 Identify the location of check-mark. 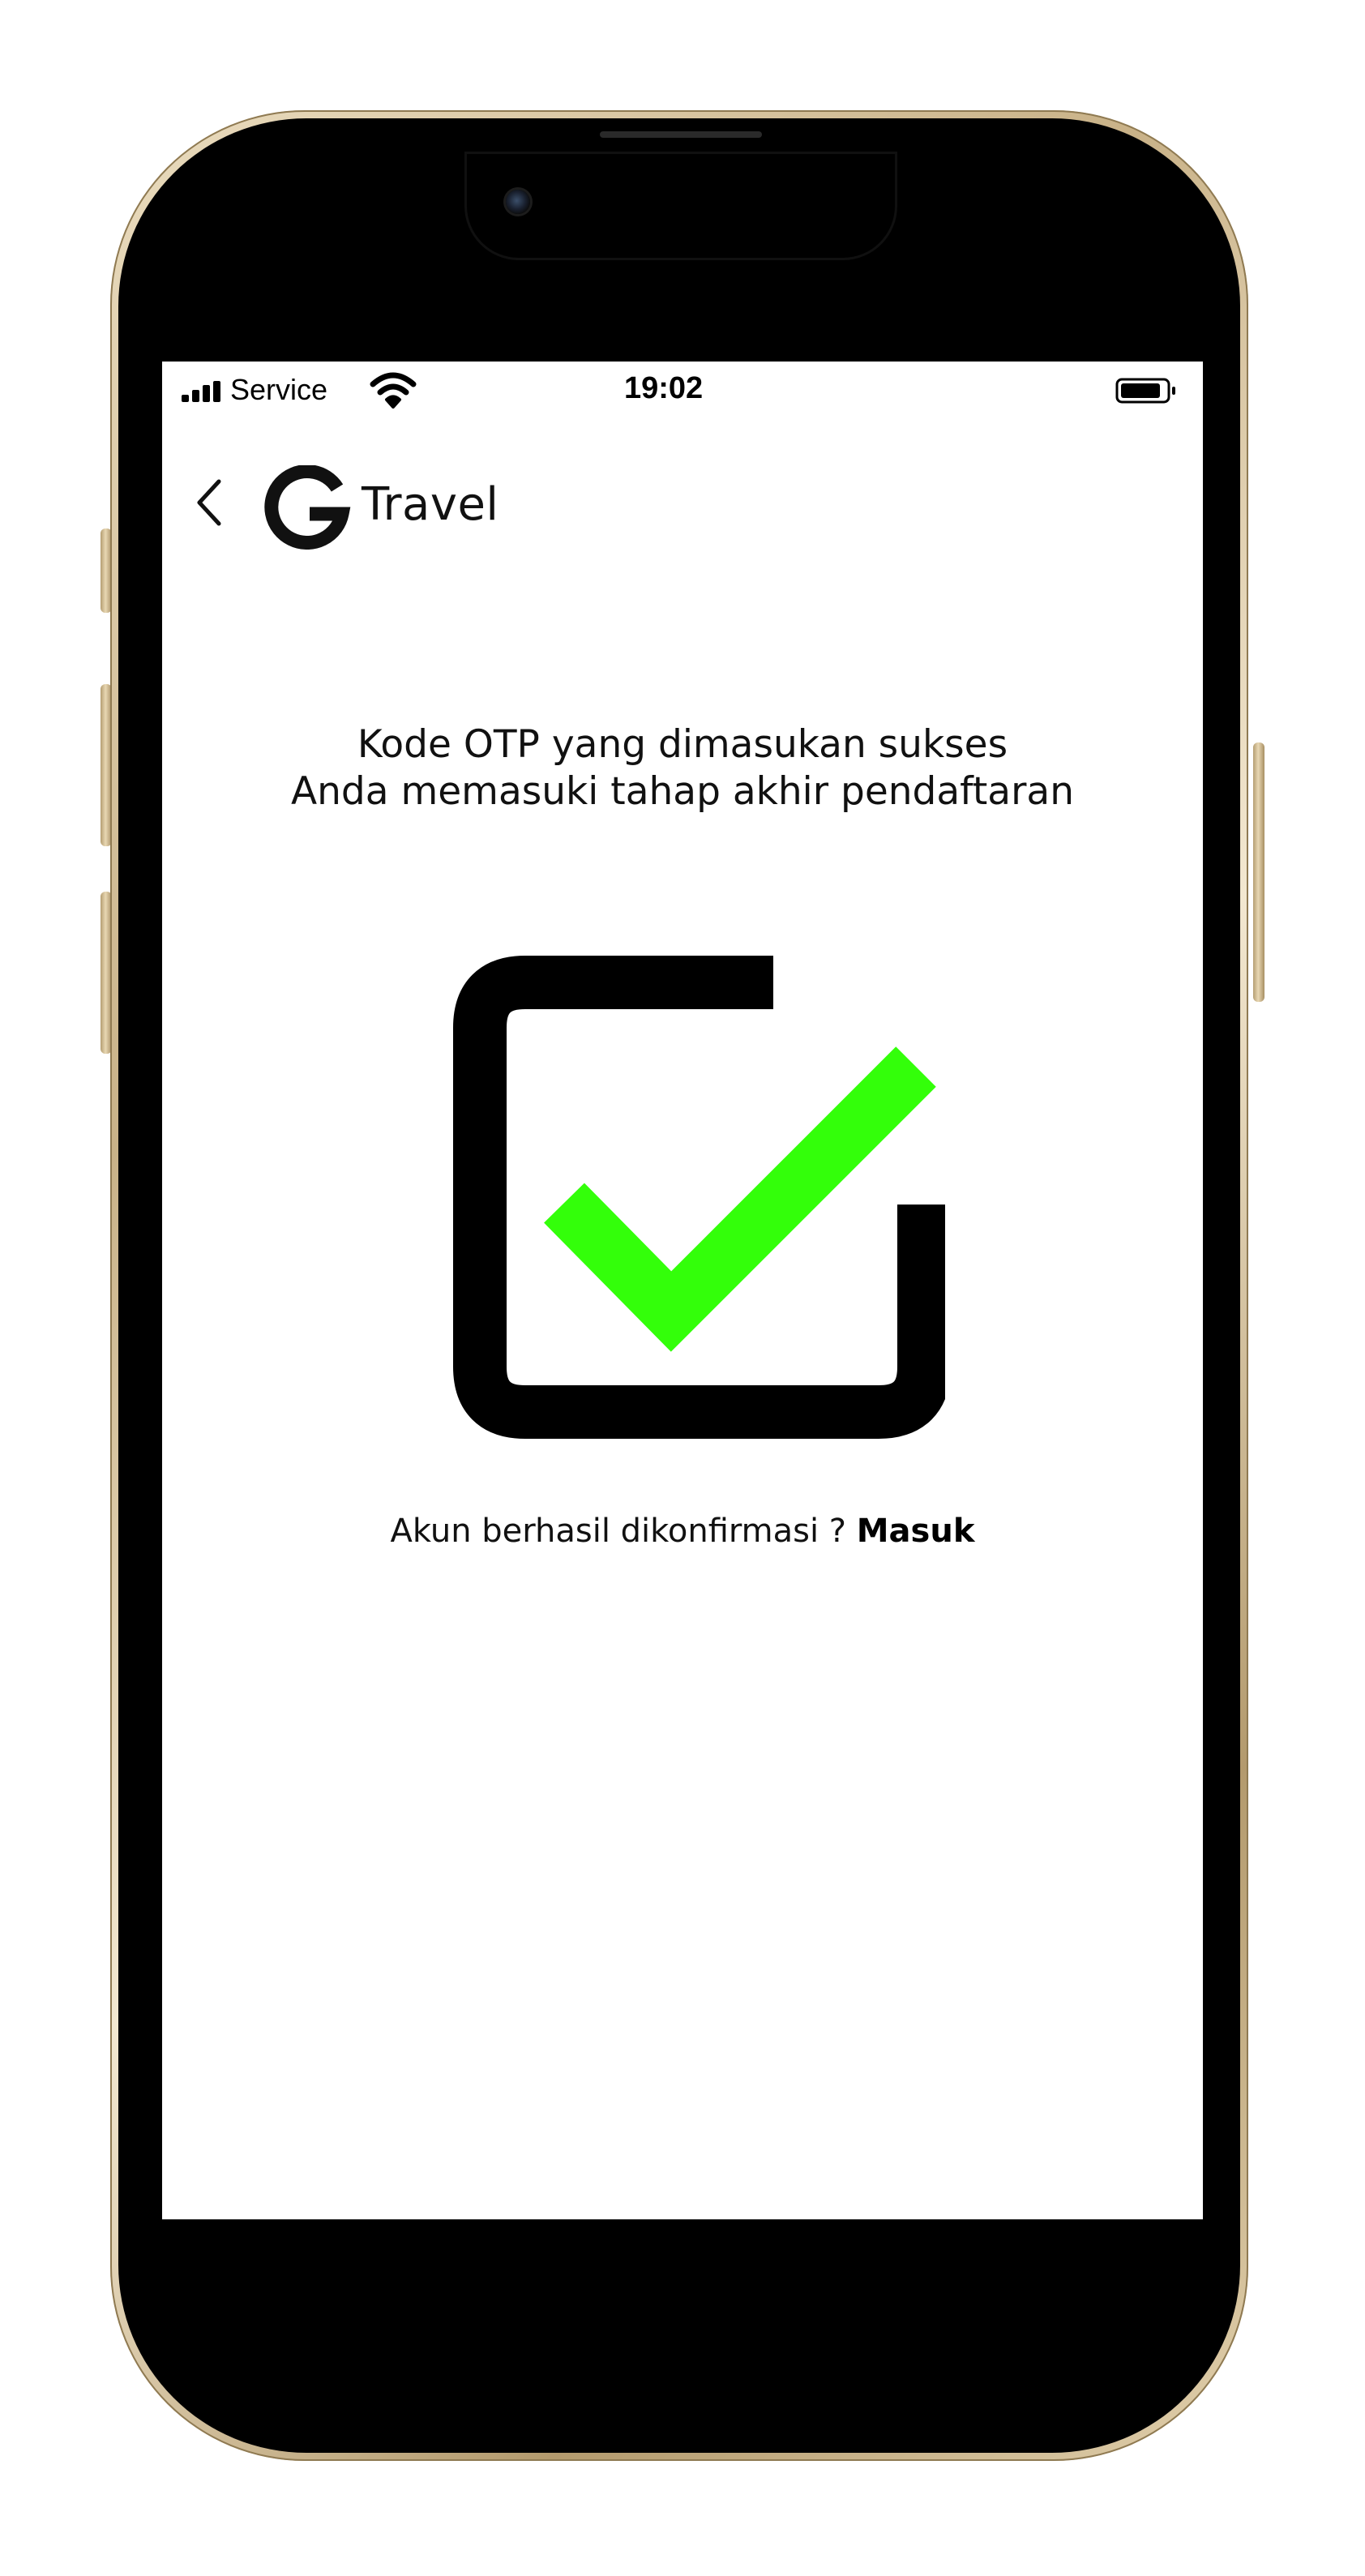
(740, 1199).